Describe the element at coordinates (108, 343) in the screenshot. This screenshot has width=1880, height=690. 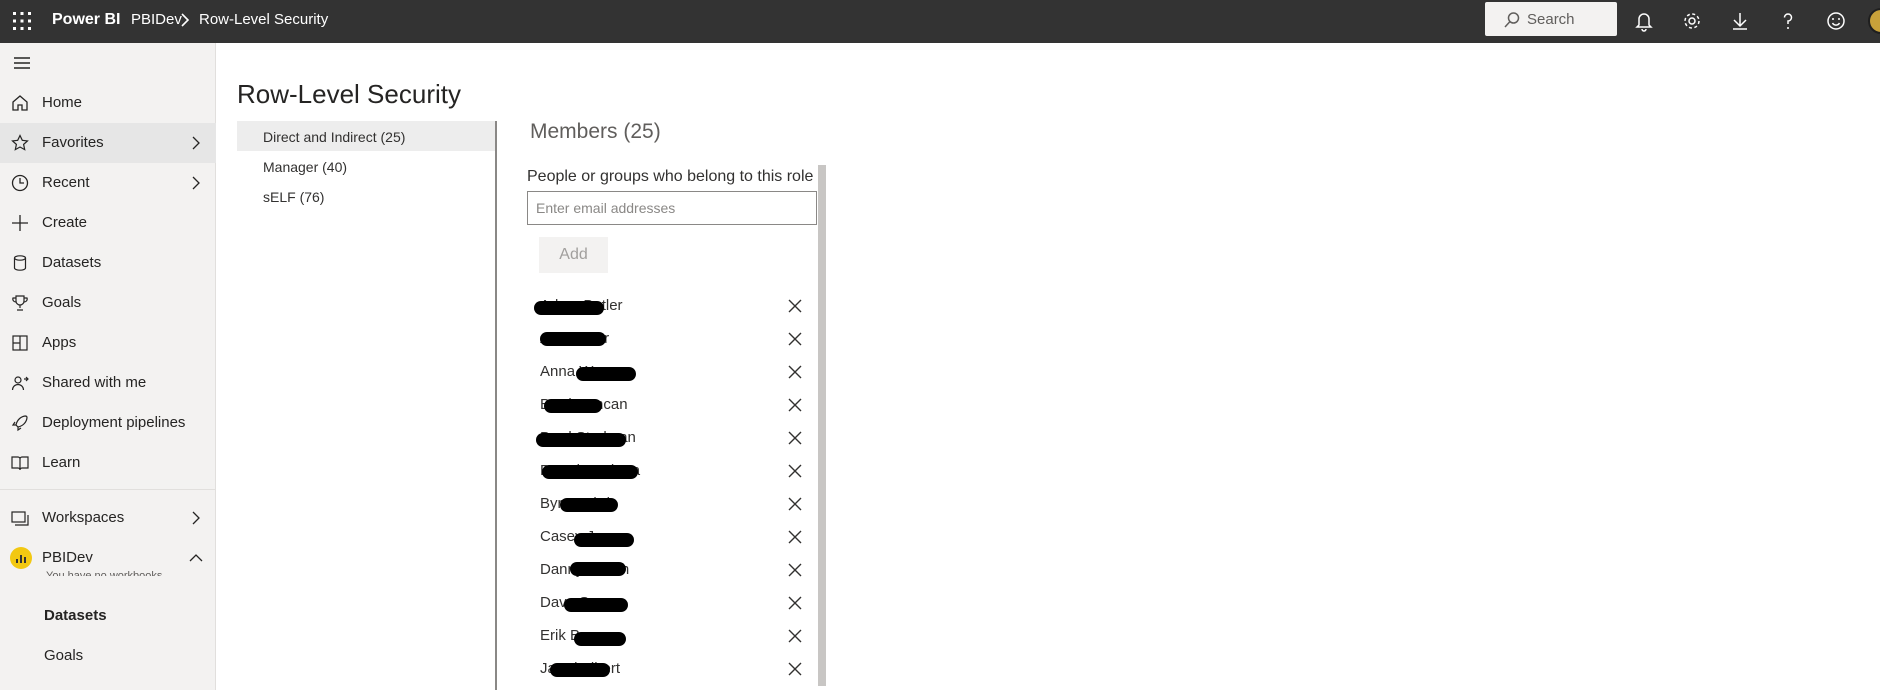
I see `sidebar-item-apps: Apps` at that location.